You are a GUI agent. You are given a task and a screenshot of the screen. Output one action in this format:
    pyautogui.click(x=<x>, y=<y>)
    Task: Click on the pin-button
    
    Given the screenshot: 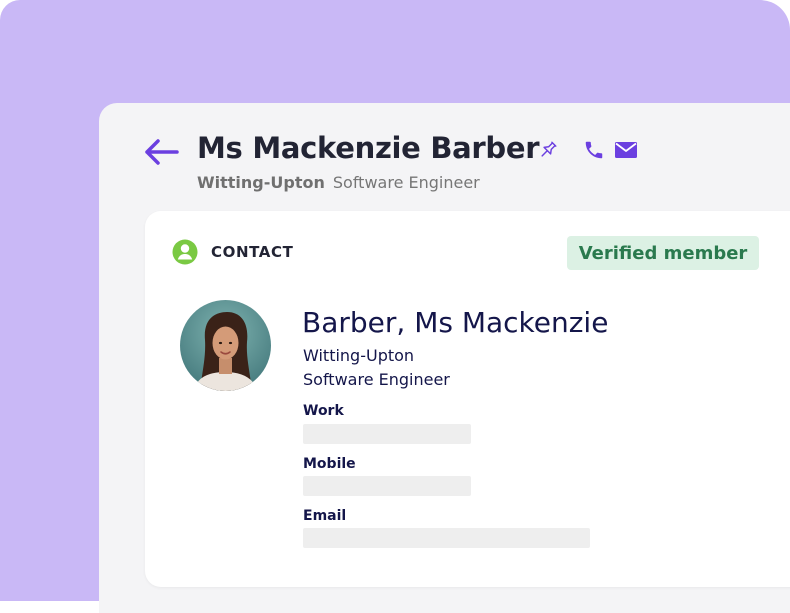 What is the action you would take?
    pyautogui.click(x=548, y=150)
    